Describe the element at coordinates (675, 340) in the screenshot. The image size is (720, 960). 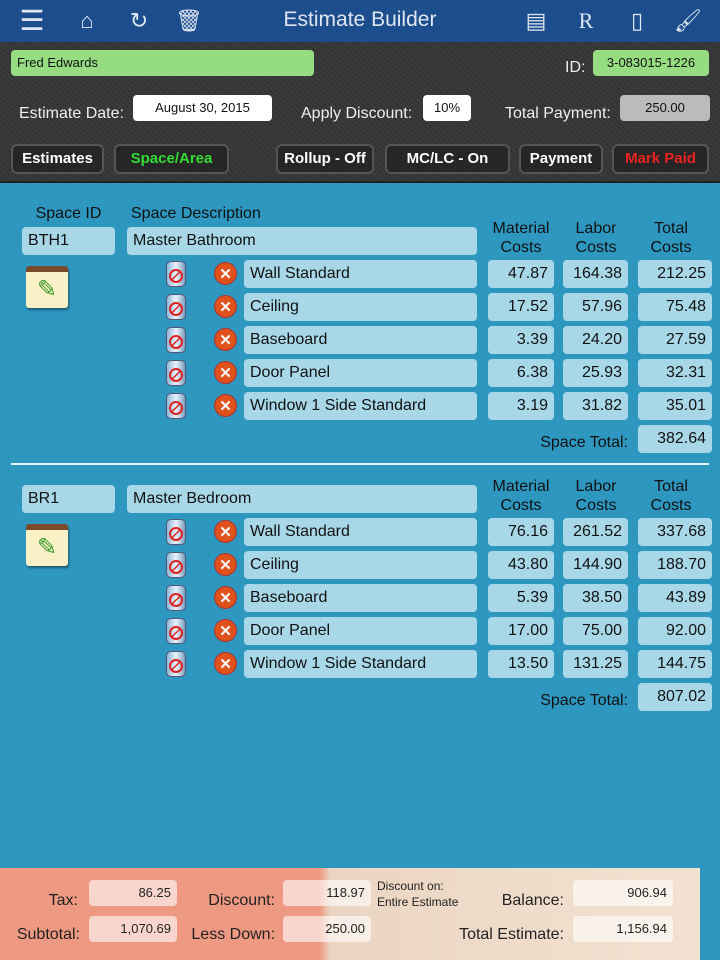
I see `total-cost-field: 27.59` at that location.